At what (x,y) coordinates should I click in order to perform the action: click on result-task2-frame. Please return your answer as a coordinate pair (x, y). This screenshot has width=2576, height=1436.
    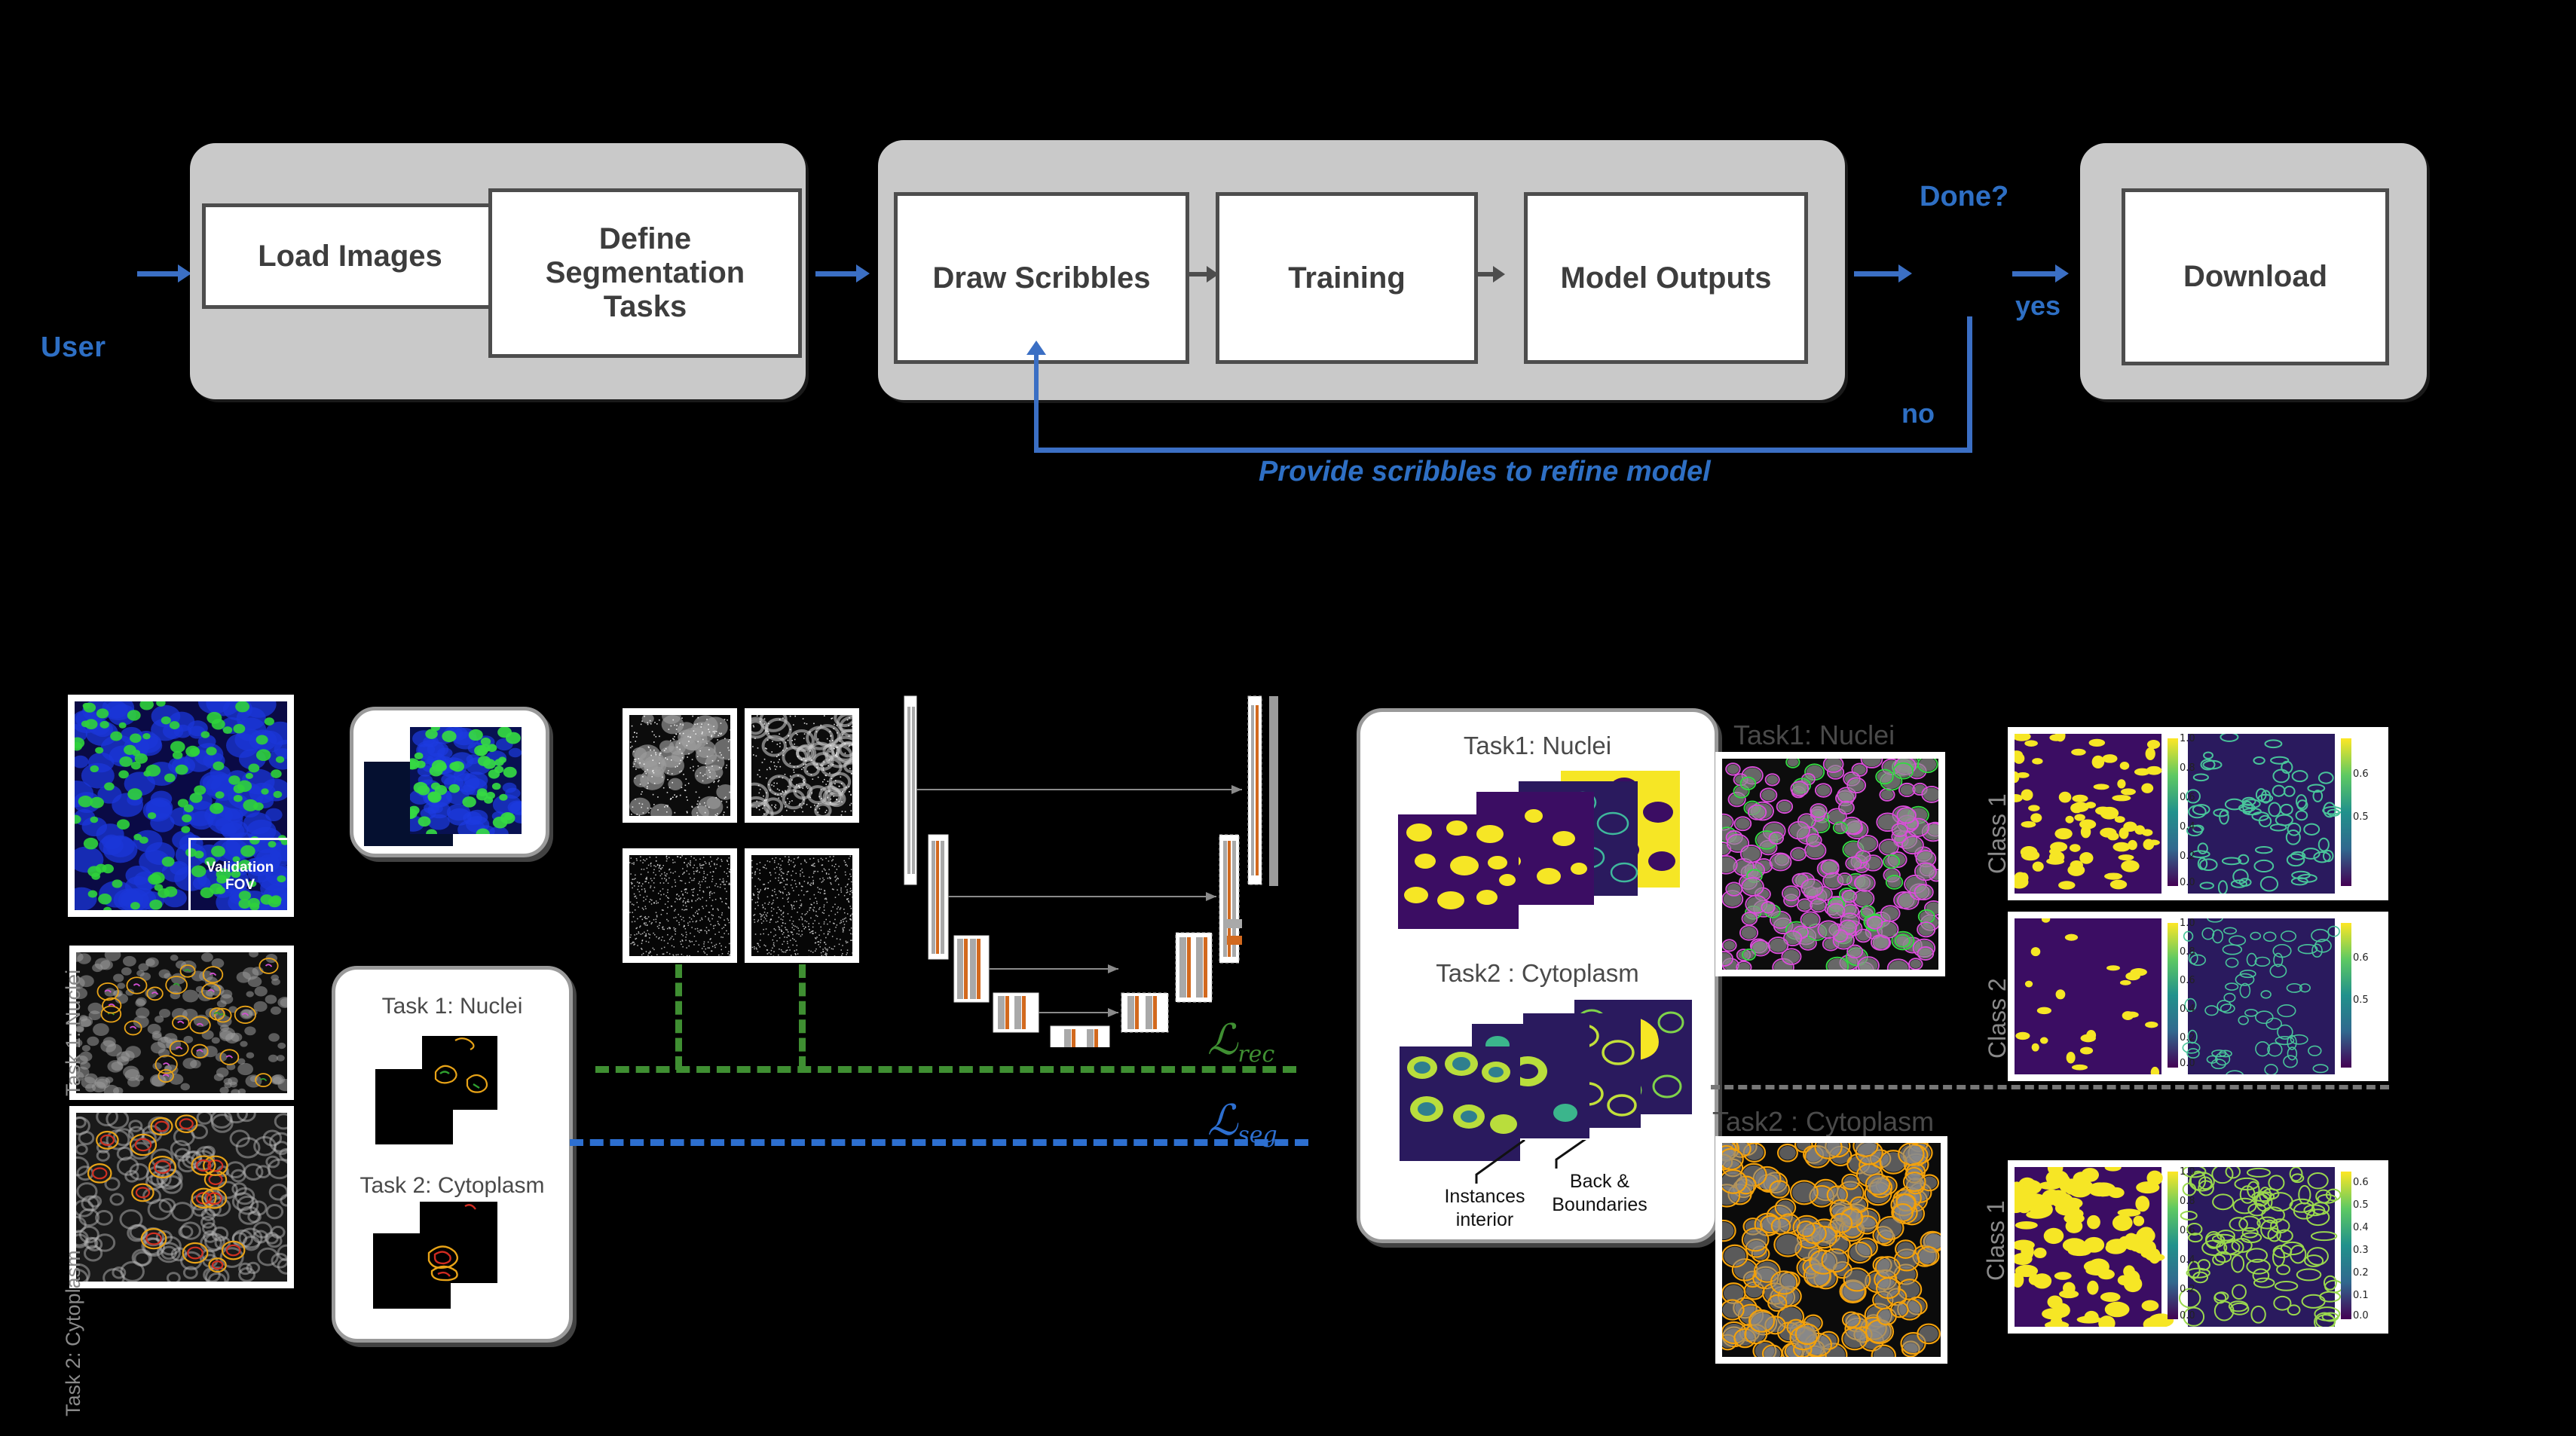
    Looking at the image, I should click on (1829, 1250).